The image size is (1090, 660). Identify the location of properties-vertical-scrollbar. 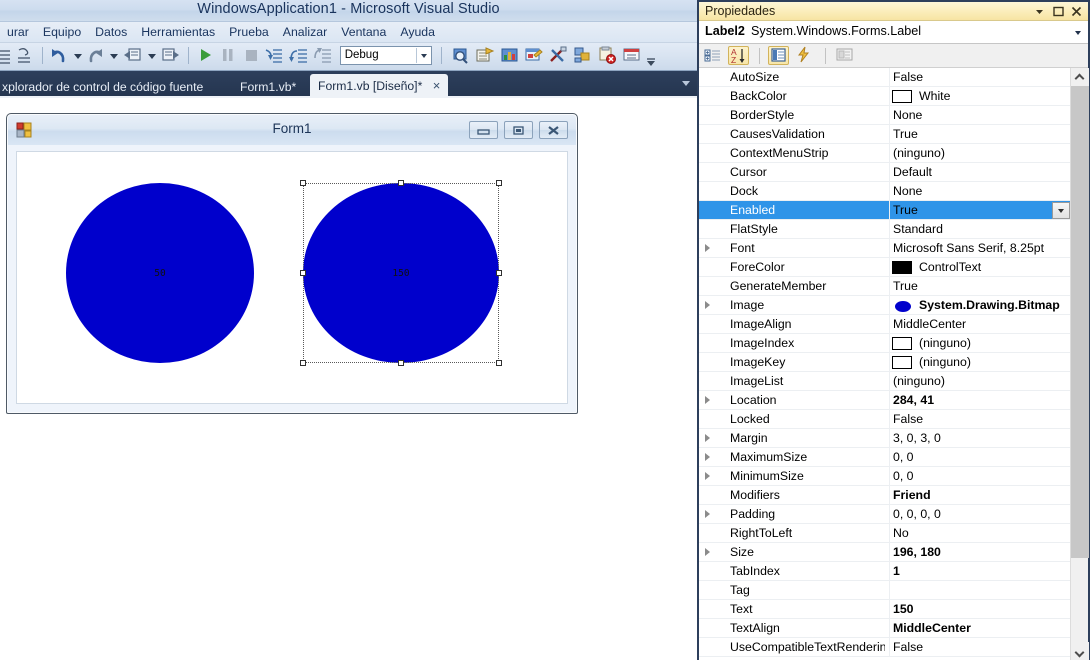
(1079, 364).